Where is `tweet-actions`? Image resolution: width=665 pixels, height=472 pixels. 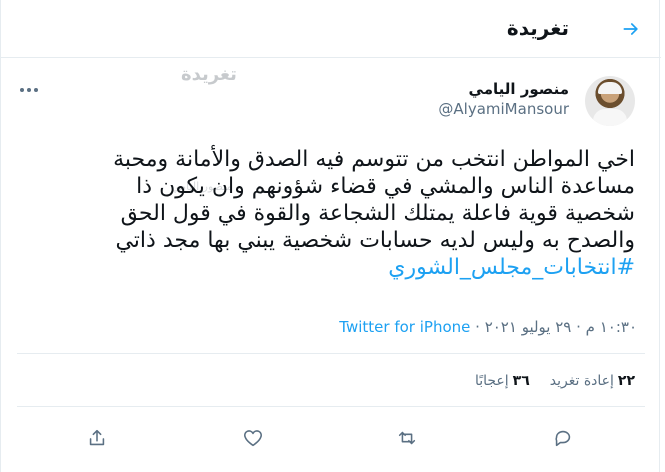 tweet-actions is located at coordinates (331, 438).